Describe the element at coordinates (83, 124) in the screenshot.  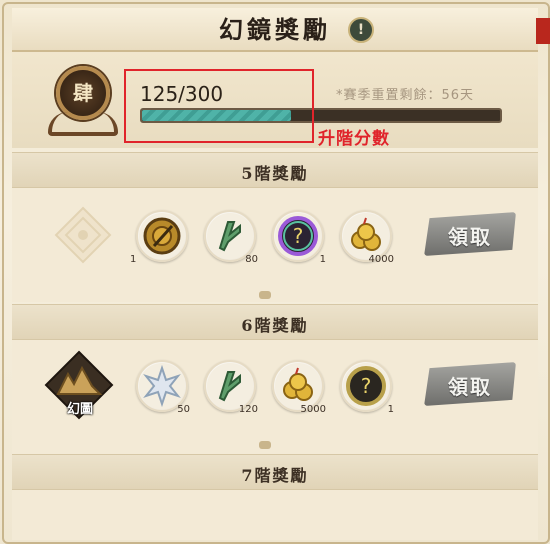
I see `rank-stand-base` at that location.